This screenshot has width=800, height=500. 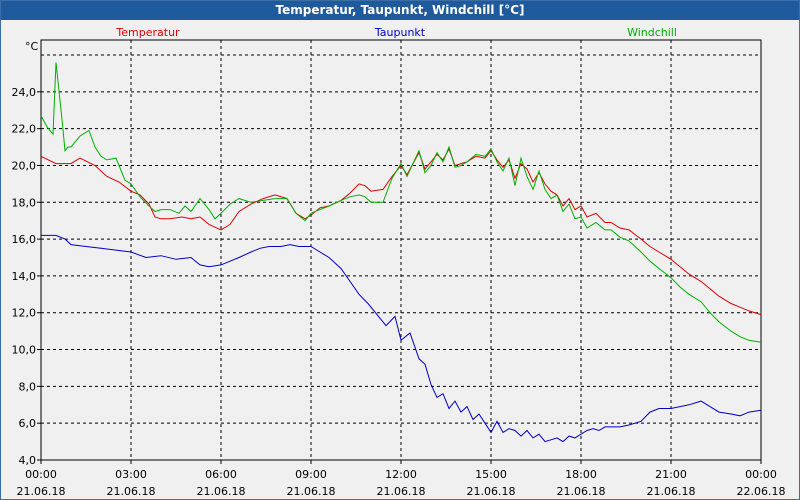 I want to click on y-tick-label: 8,0, so click(x=28, y=386).